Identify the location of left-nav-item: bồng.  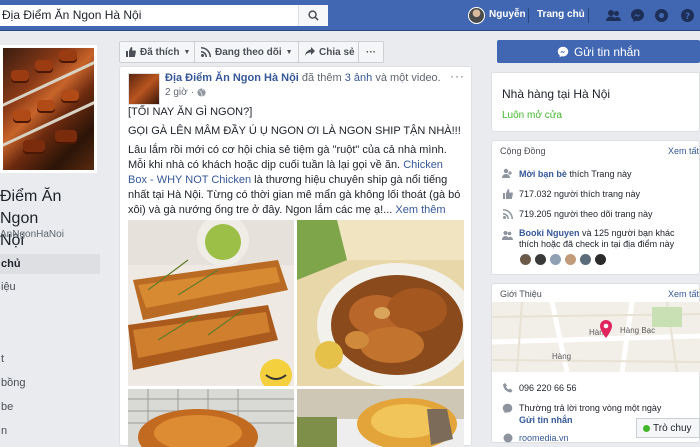
(50, 383).